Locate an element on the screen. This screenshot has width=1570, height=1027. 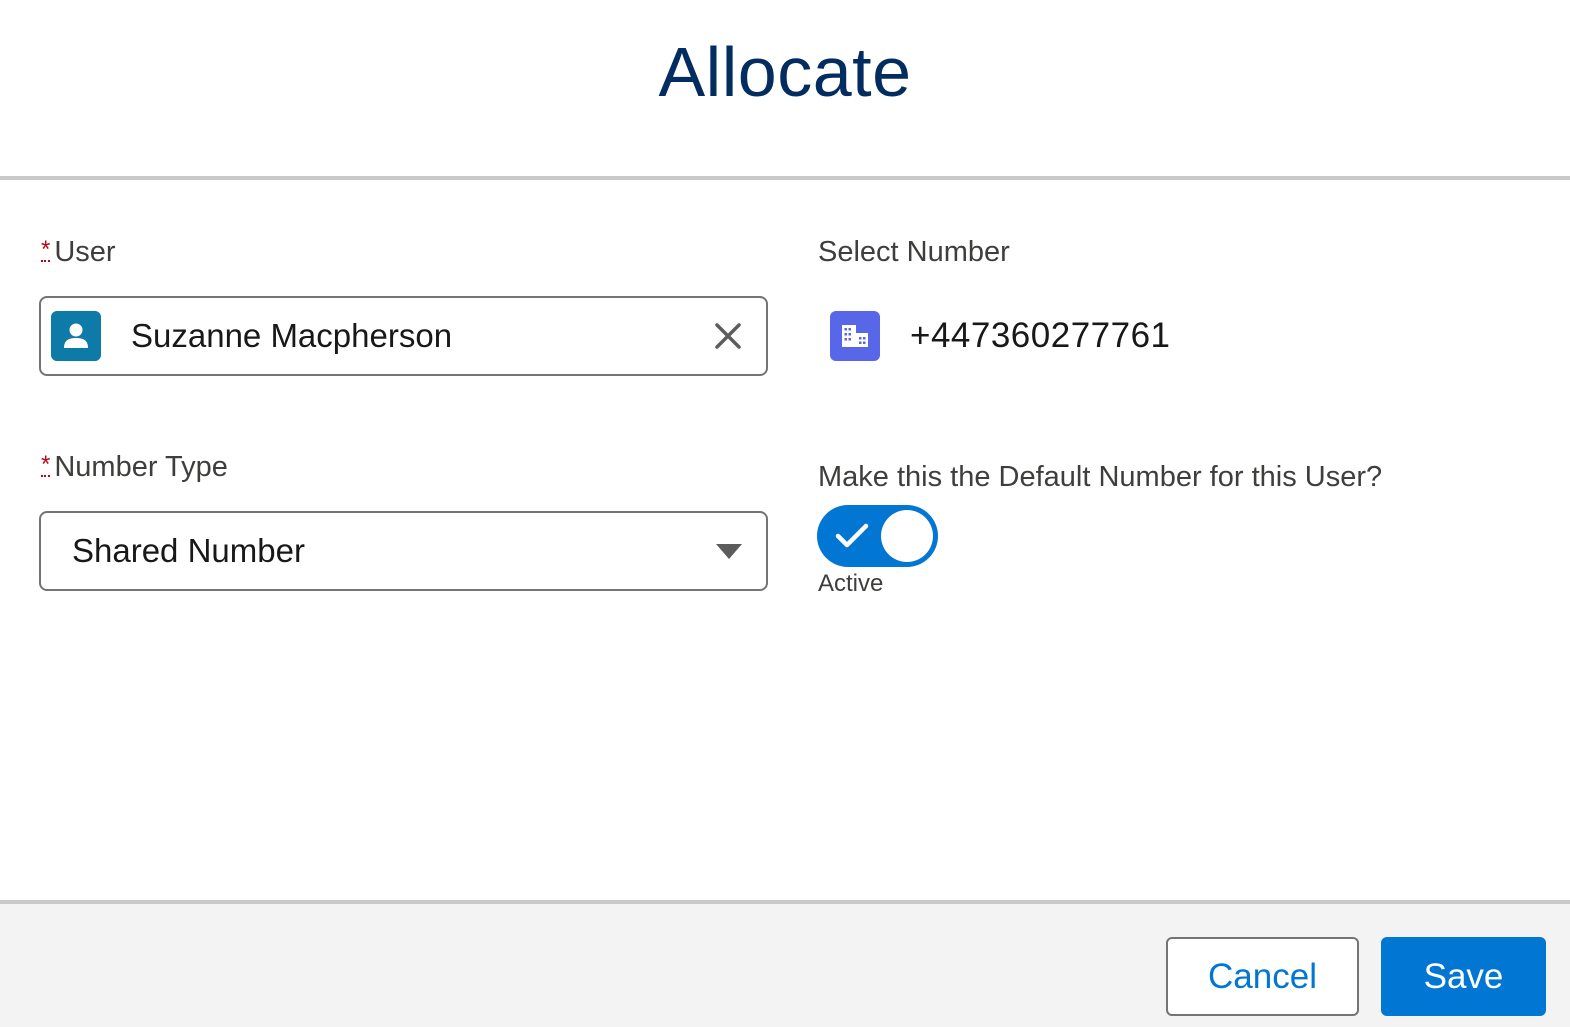
number-type-selected-value: Shared Number is located at coordinates (188, 550).